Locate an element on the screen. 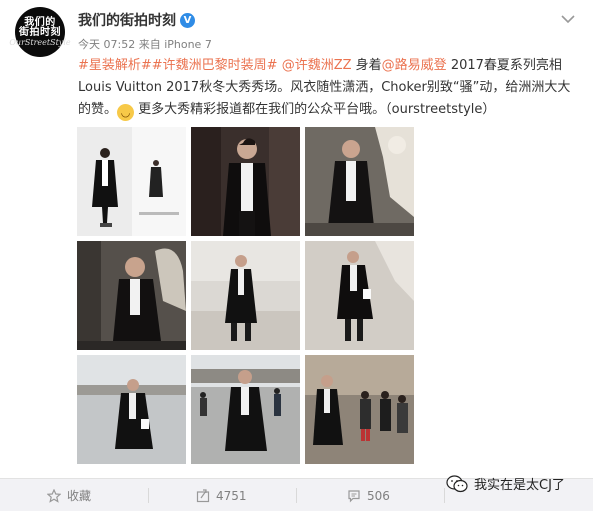 Image resolution: width=593 pixels, height=511 pixels. smile-emoji-icon: ◡ is located at coordinates (126, 112).